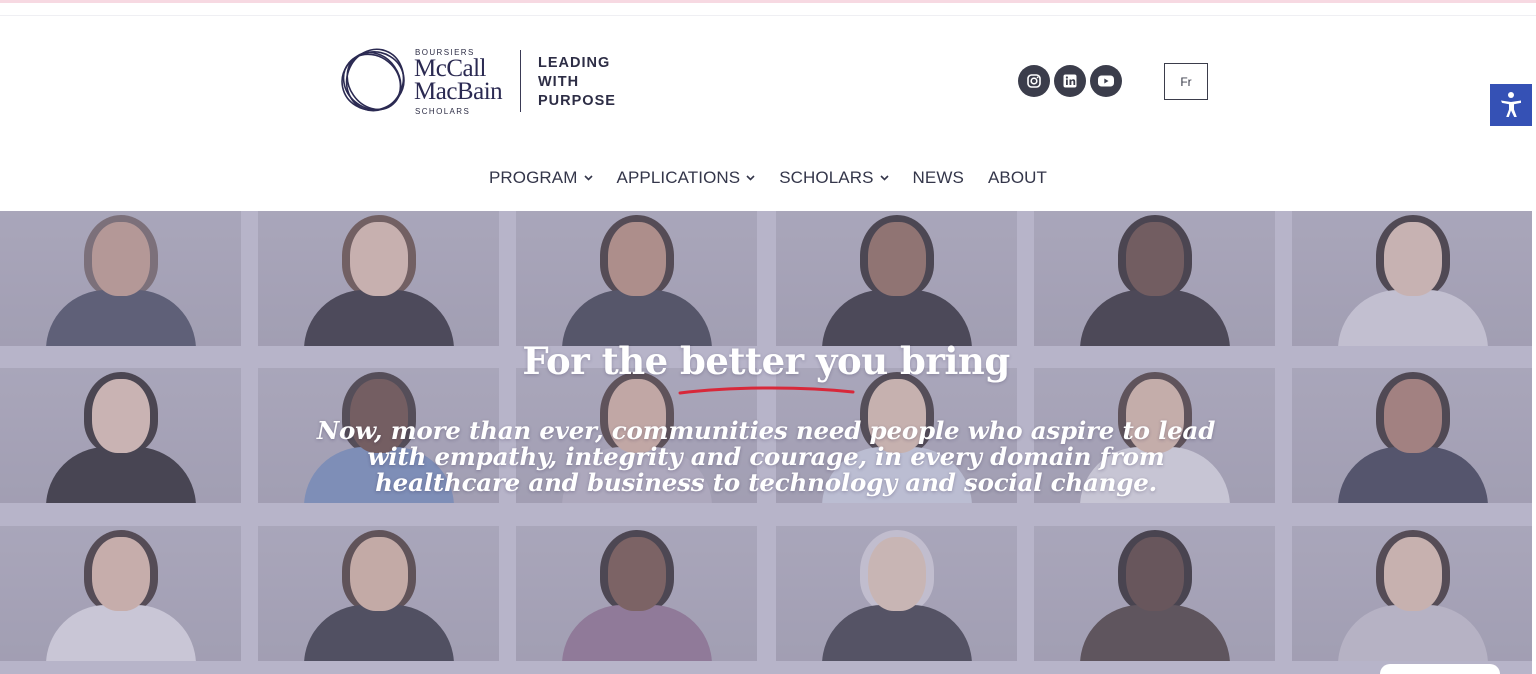 Image resolution: width=1536 pixels, height=674 pixels. I want to click on nav-item-label: NEWS, so click(938, 177).